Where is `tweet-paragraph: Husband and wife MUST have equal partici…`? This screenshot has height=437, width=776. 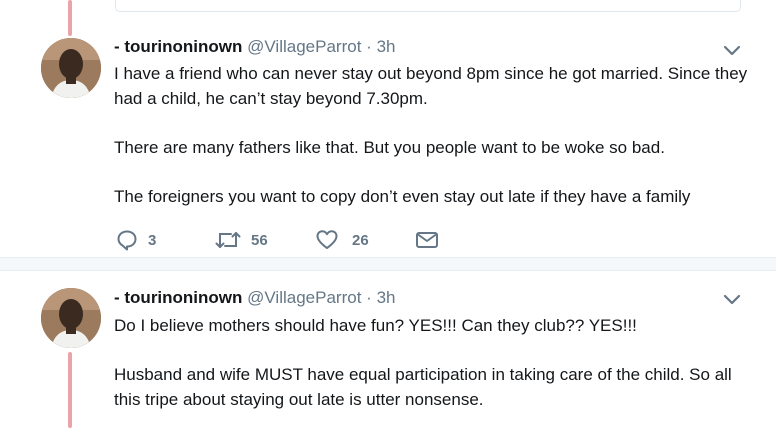 tweet-paragraph: Husband and wife MUST have equal partici… is located at coordinates (423, 387).